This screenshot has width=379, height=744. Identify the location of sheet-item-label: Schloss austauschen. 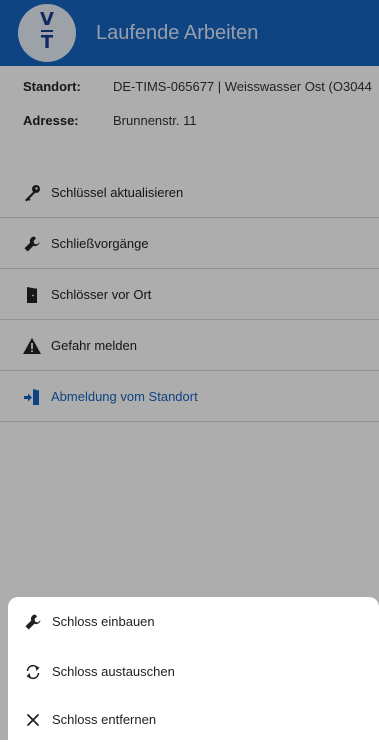
(113, 671).